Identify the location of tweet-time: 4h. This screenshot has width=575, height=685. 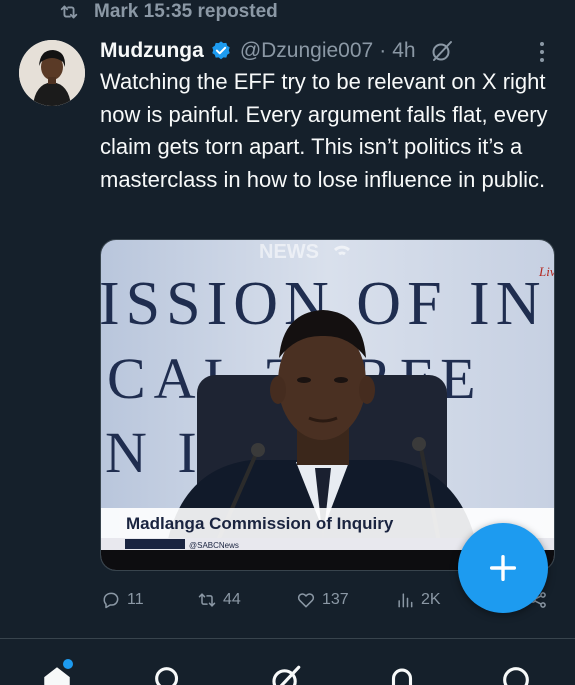
(403, 51).